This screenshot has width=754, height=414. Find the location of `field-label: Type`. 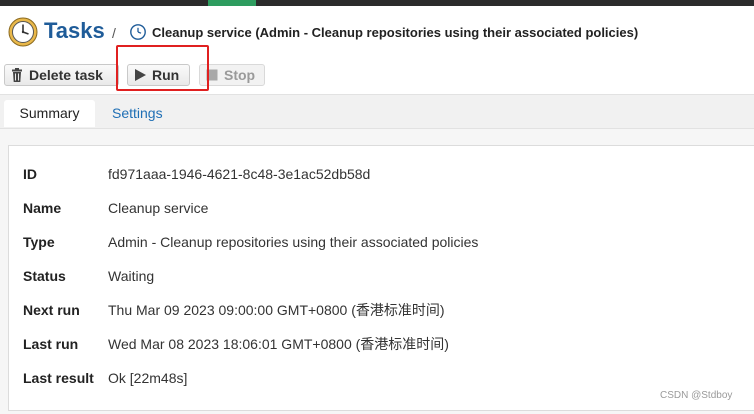

field-label: Type is located at coordinates (39, 242).